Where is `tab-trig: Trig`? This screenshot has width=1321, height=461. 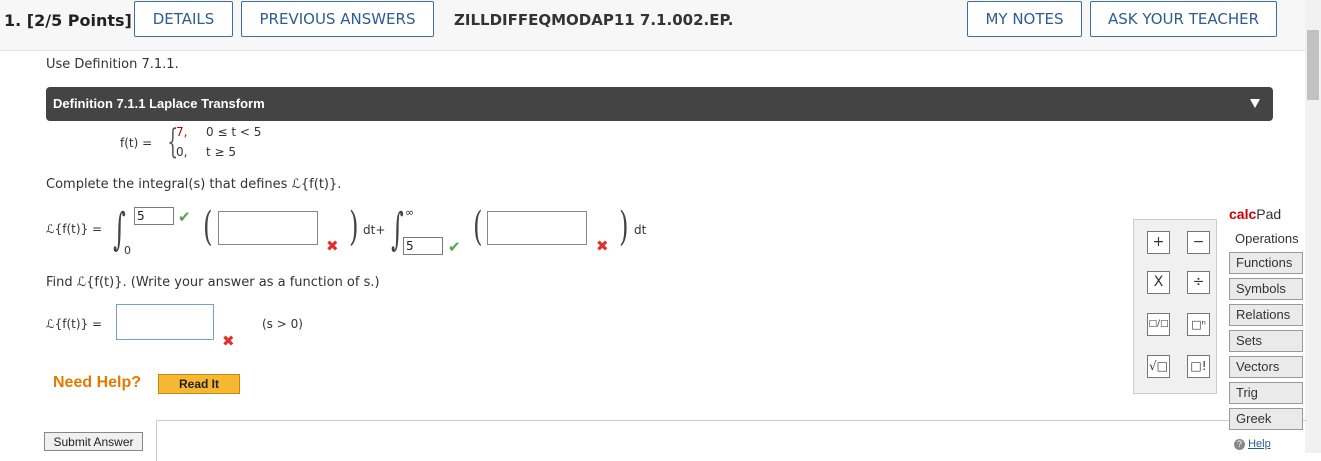
tab-trig: Trig is located at coordinates (1266, 393).